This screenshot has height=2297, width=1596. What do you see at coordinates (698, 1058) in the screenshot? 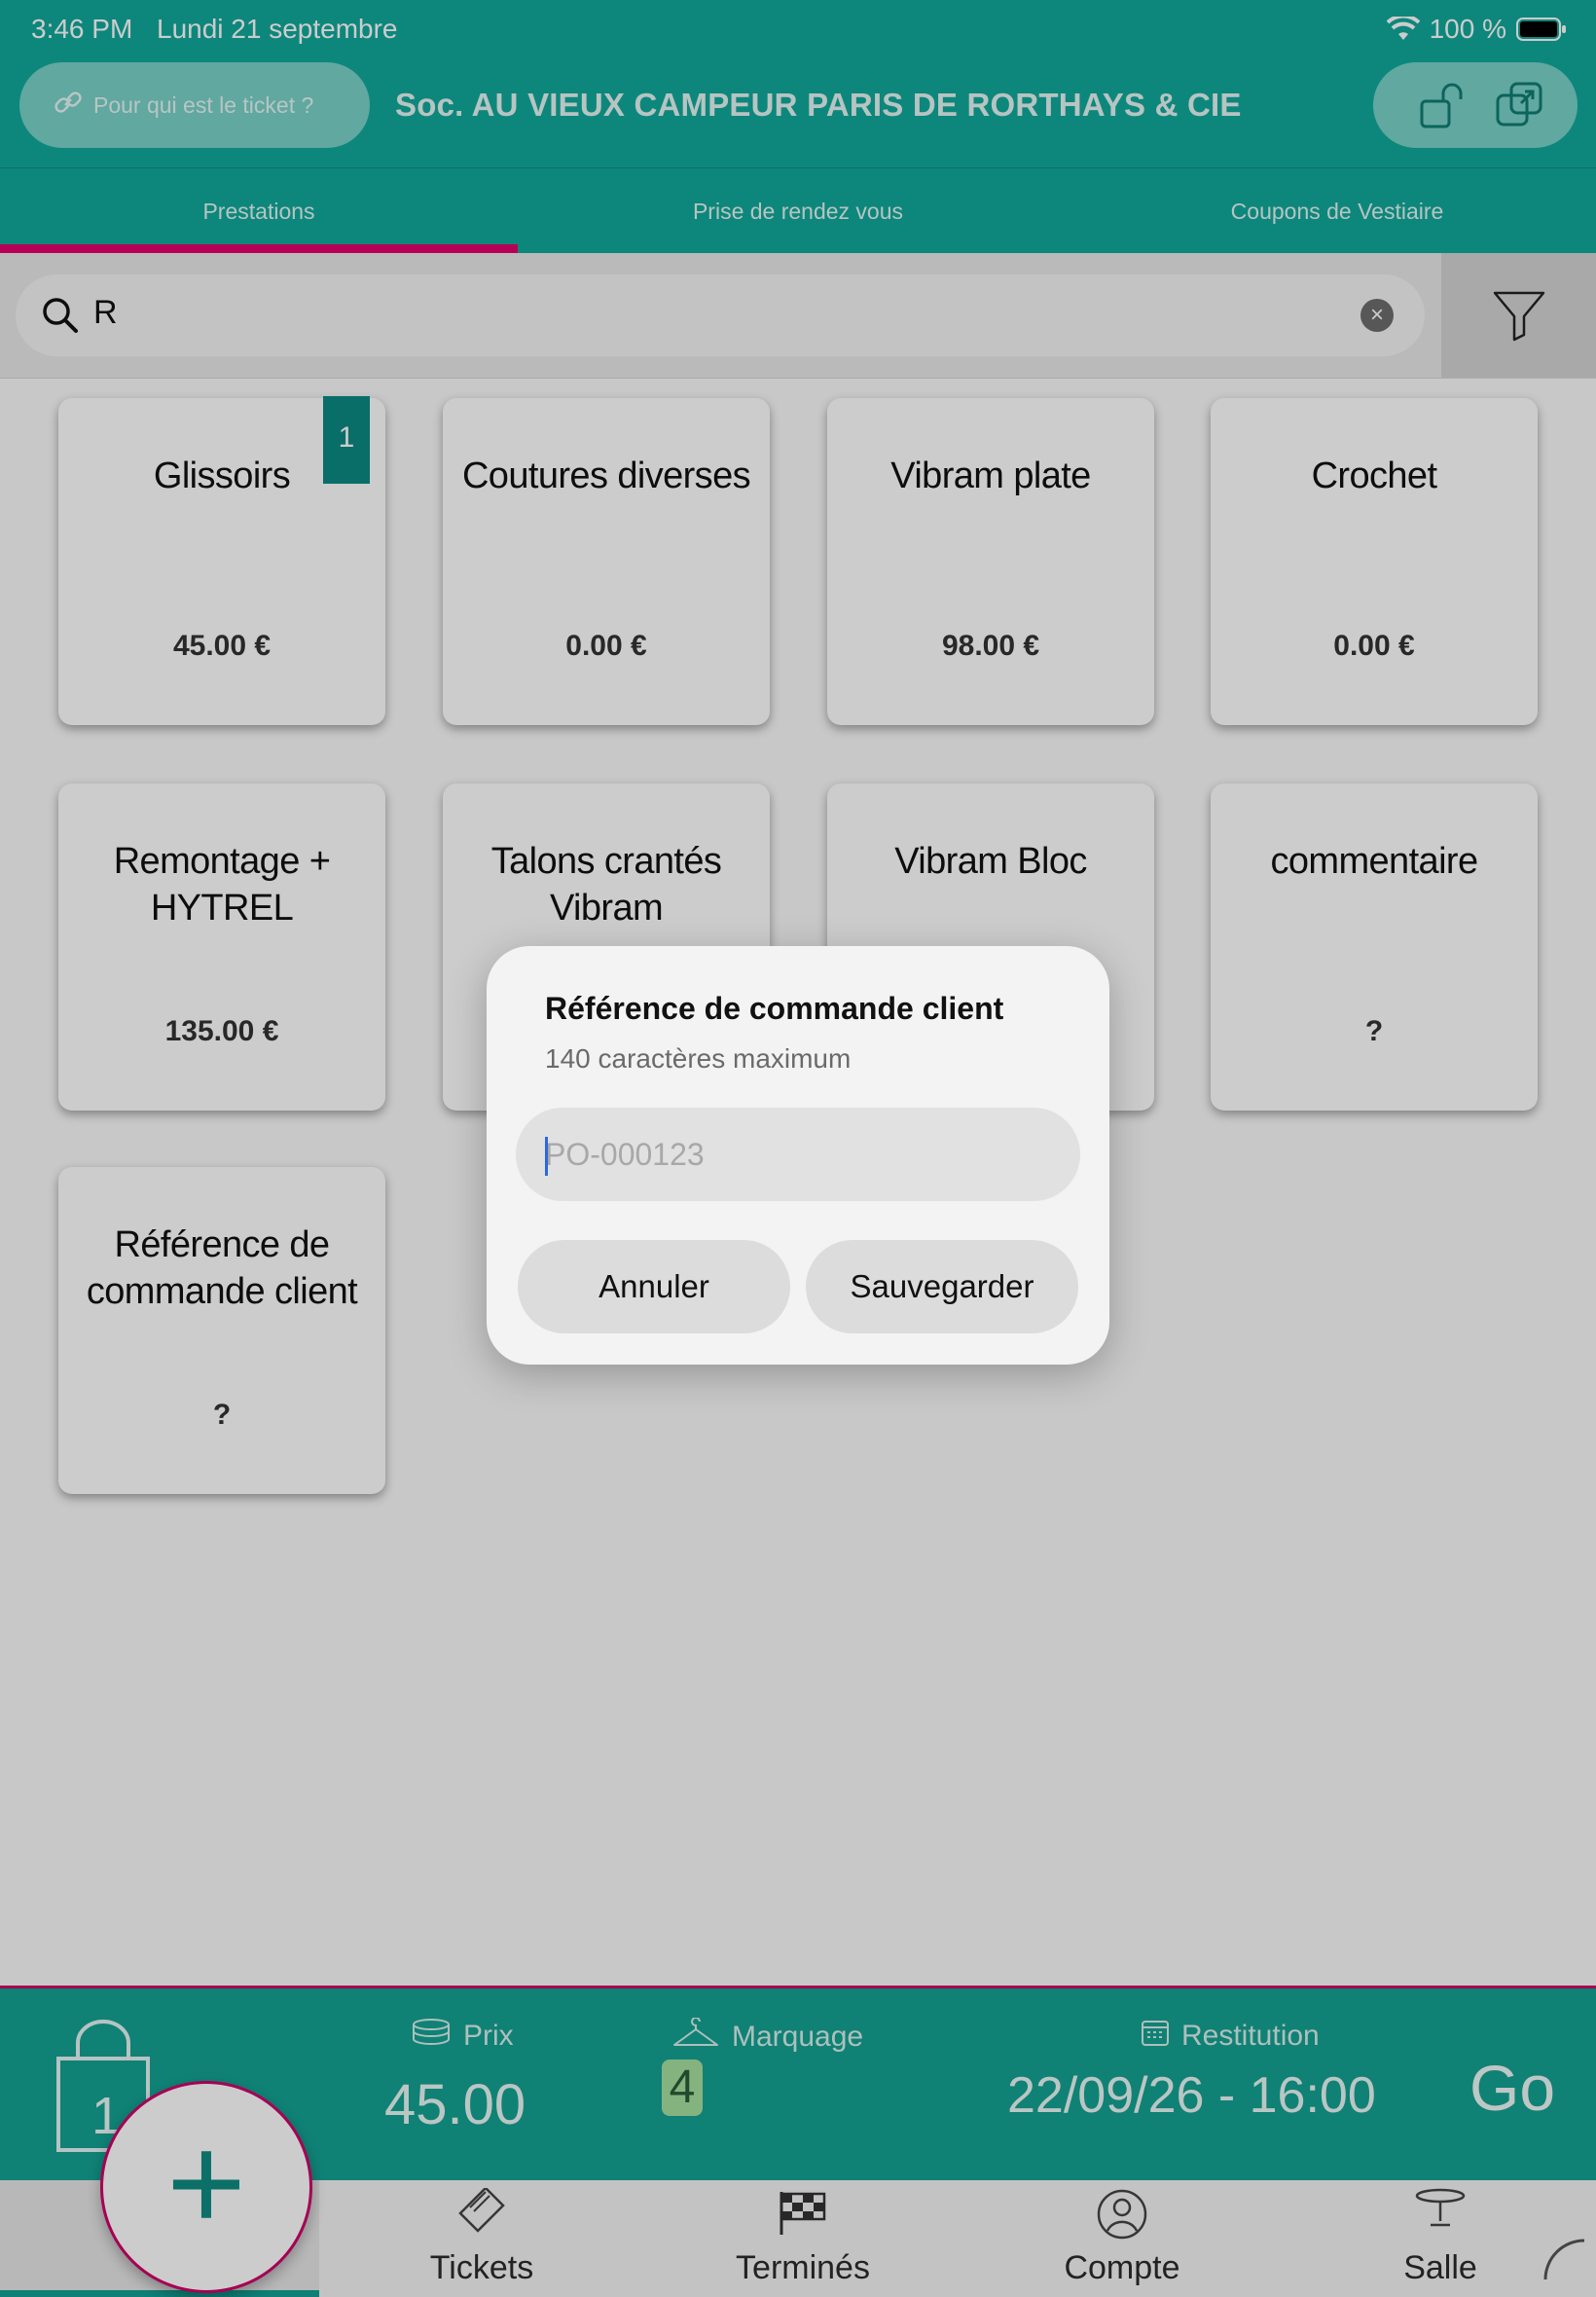
I see `dialog-subtitle: 140 caractères maximum` at bounding box center [698, 1058].